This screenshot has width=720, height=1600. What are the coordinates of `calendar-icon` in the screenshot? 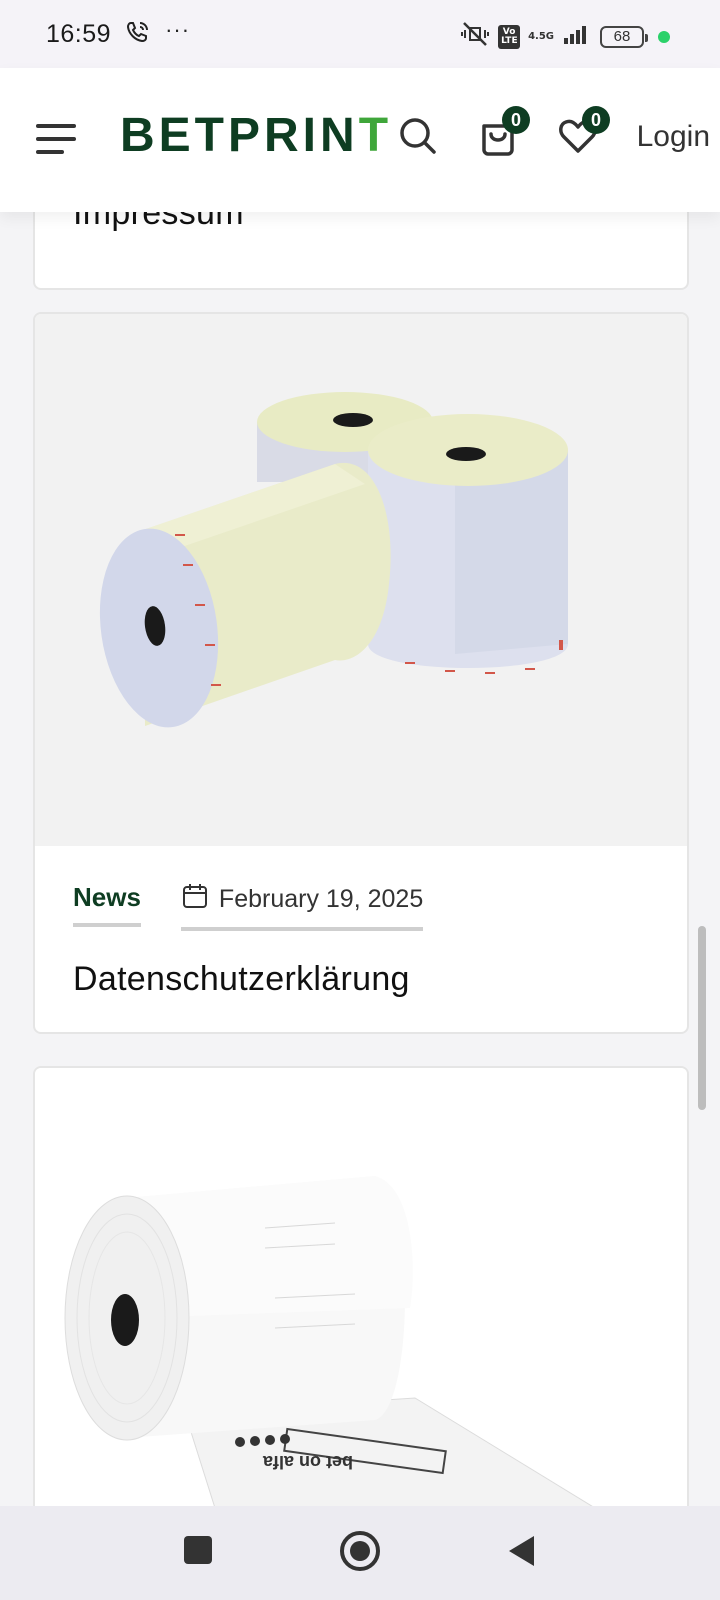 It's located at (195, 899).